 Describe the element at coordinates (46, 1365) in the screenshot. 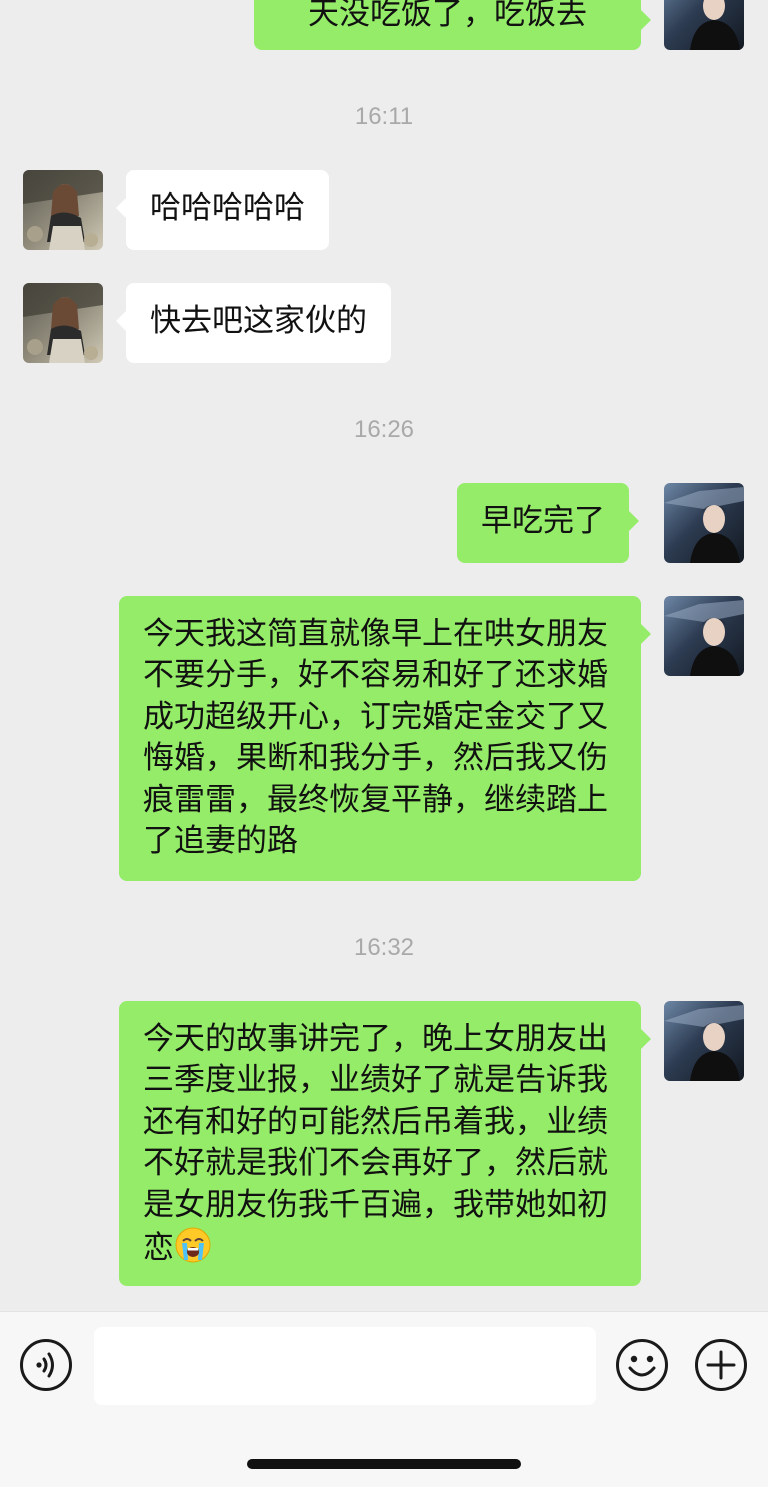

I see `voice-icon` at that location.